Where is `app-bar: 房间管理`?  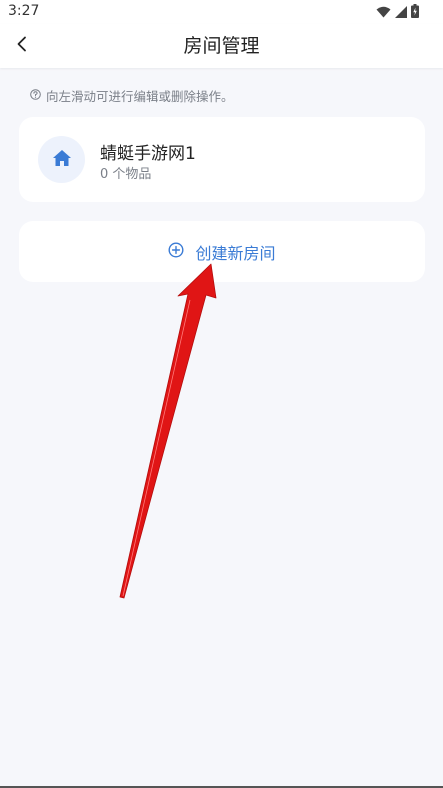
app-bar: 房间管理 is located at coordinates (221, 46).